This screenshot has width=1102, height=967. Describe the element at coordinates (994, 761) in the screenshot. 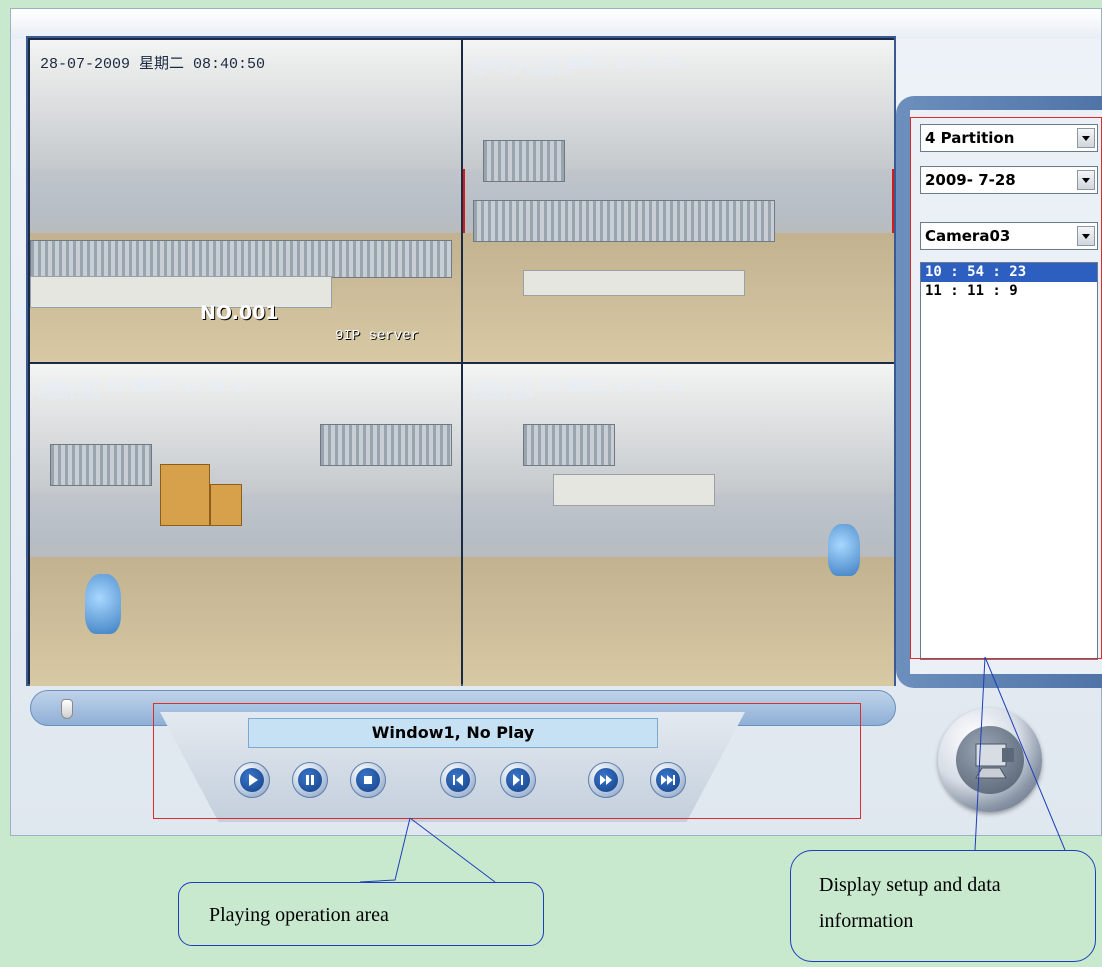

I see `monitor-icon` at that location.